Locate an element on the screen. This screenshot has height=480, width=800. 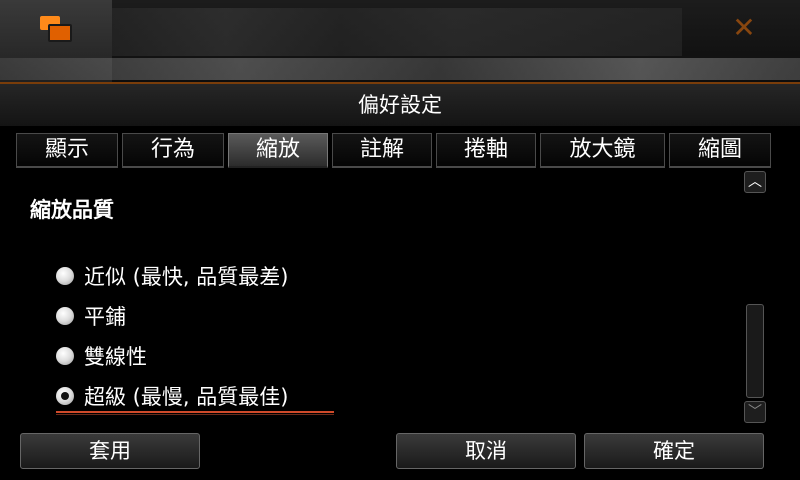
ok-button: 確定 is located at coordinates (674, 451).